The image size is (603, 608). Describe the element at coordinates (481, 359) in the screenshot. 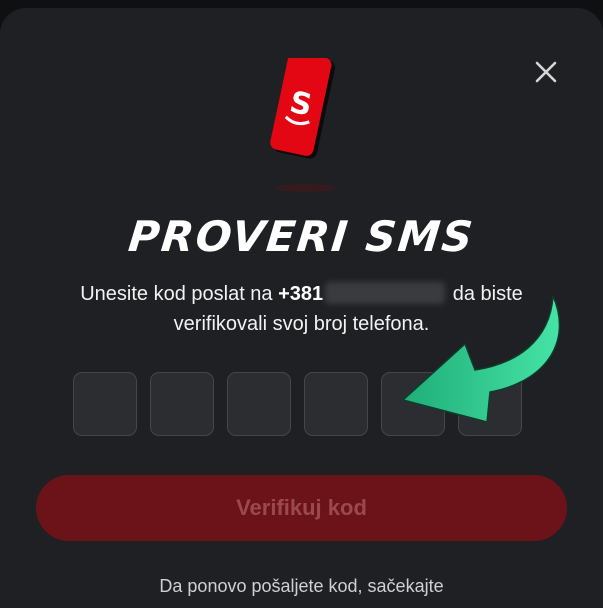

I see `arrow-pointer-icon` at that location.